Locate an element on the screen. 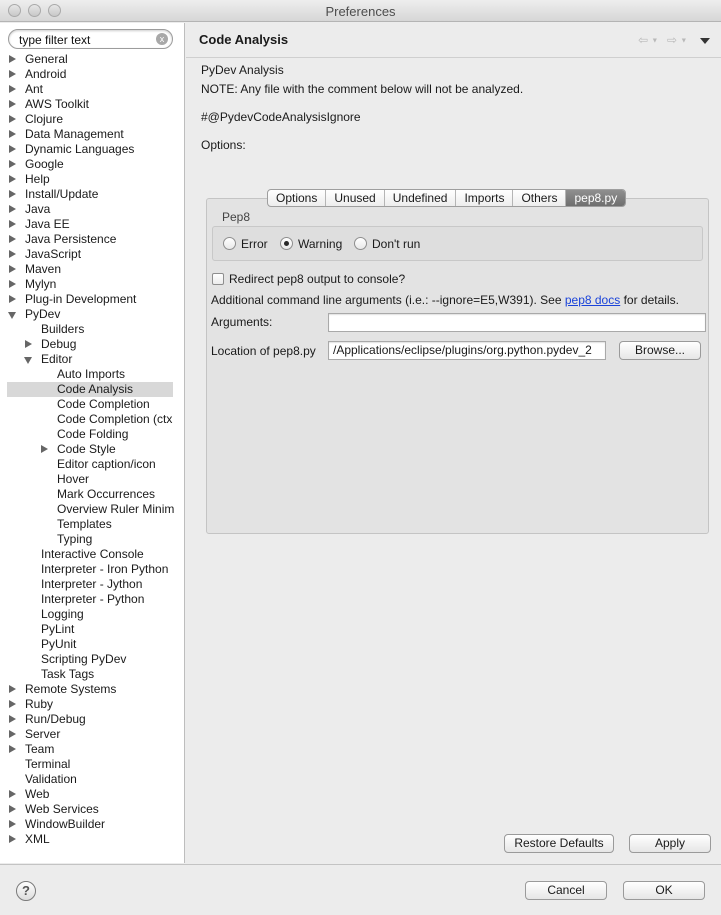 The width and height of the screenshot is (721, 915). pep8-docs-link: pep8 docs is located at coordinates (592, 300).